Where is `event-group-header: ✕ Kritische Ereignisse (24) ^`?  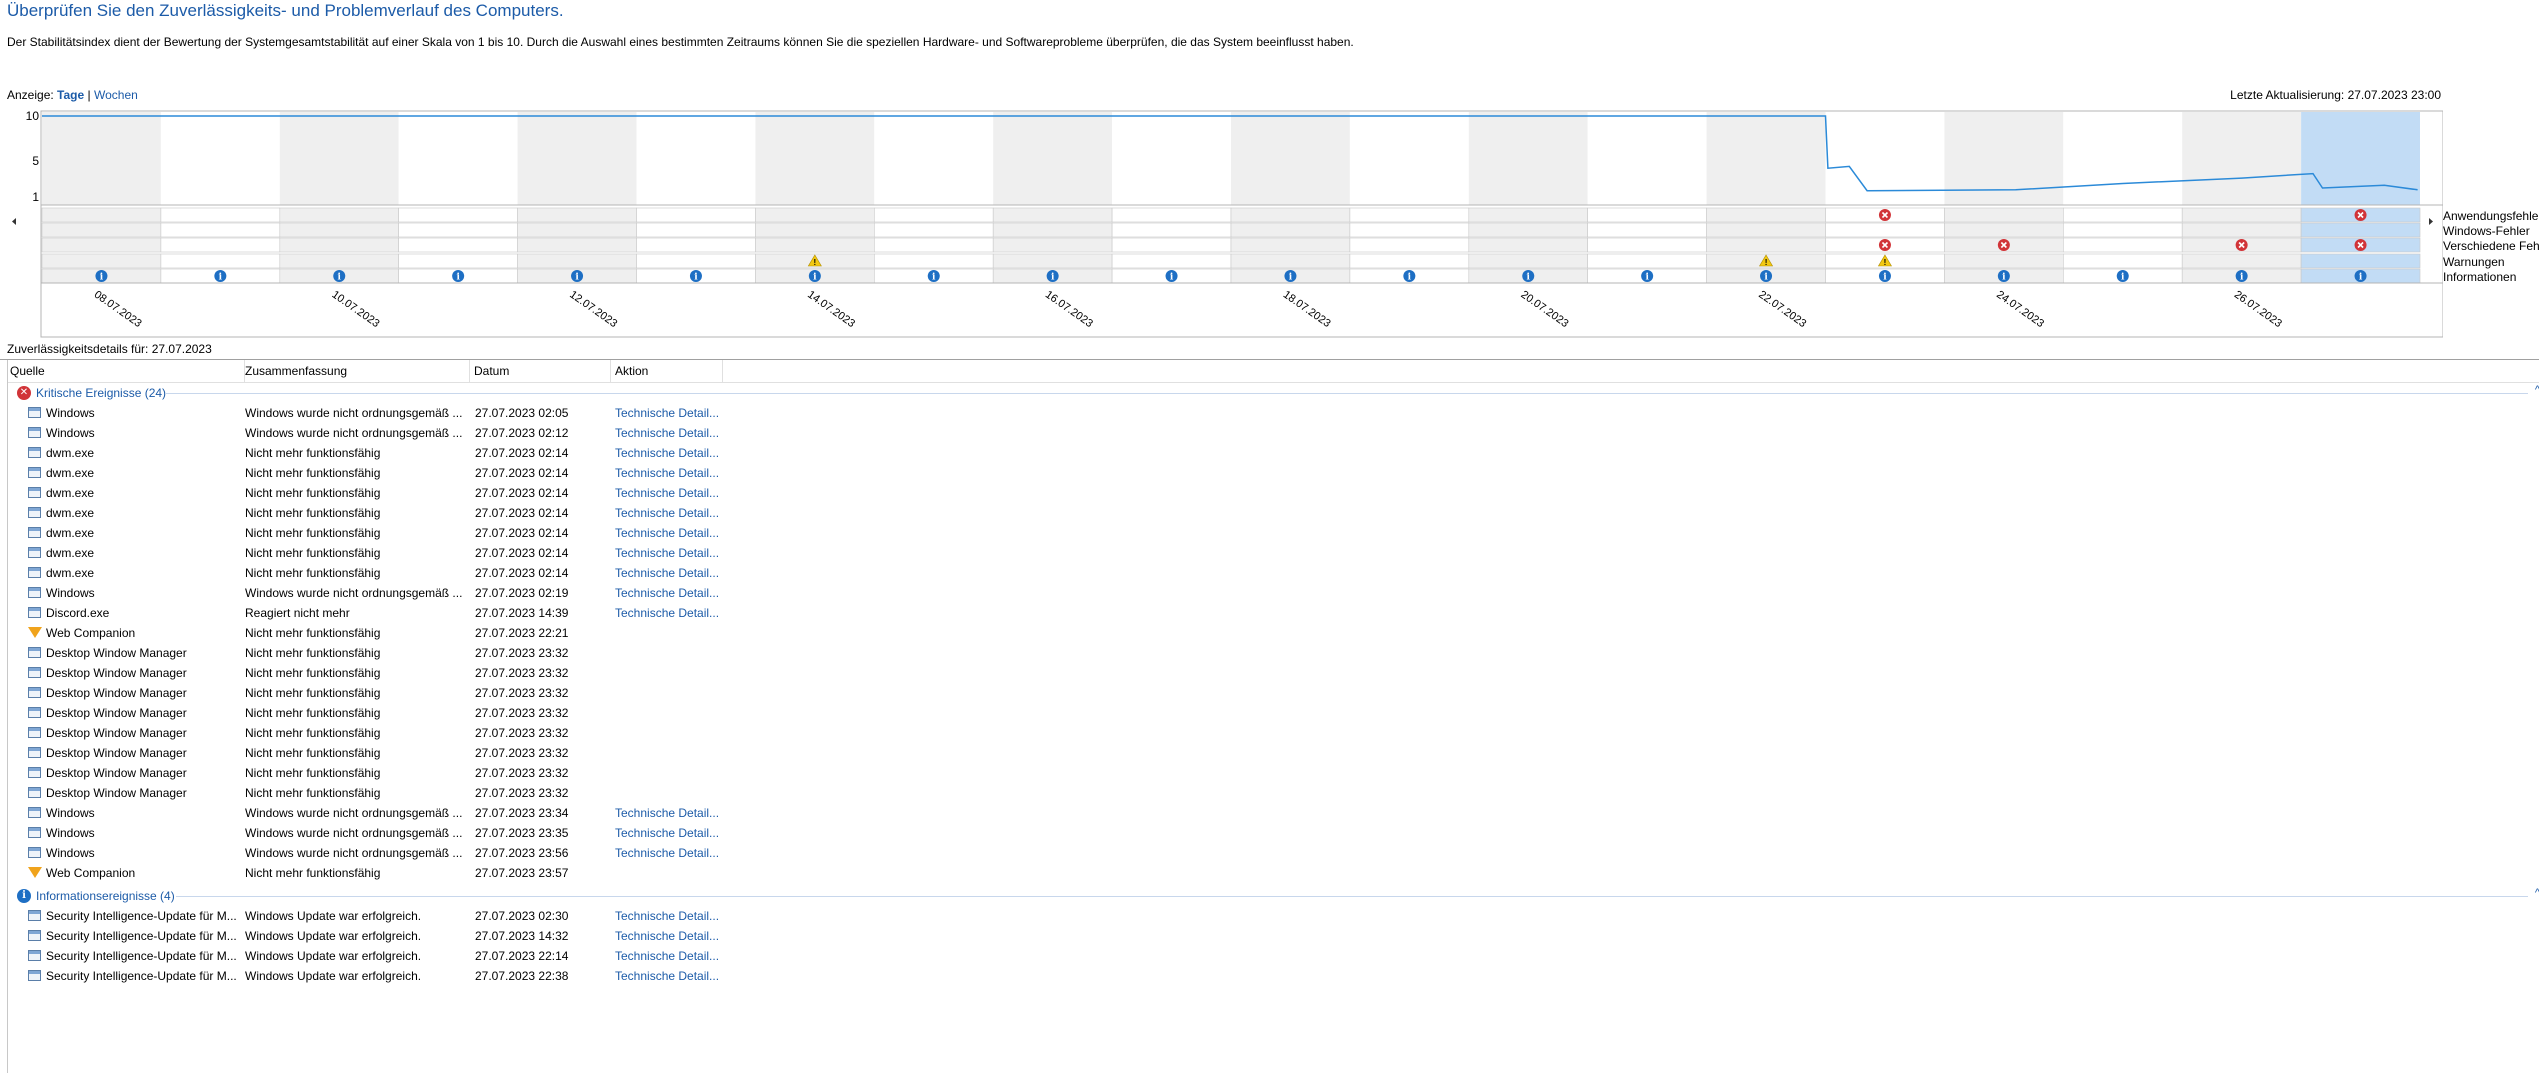
event-group-header: ✕ Kritische Ereignisse (24) ^ is located at coordinates (1273, 393).